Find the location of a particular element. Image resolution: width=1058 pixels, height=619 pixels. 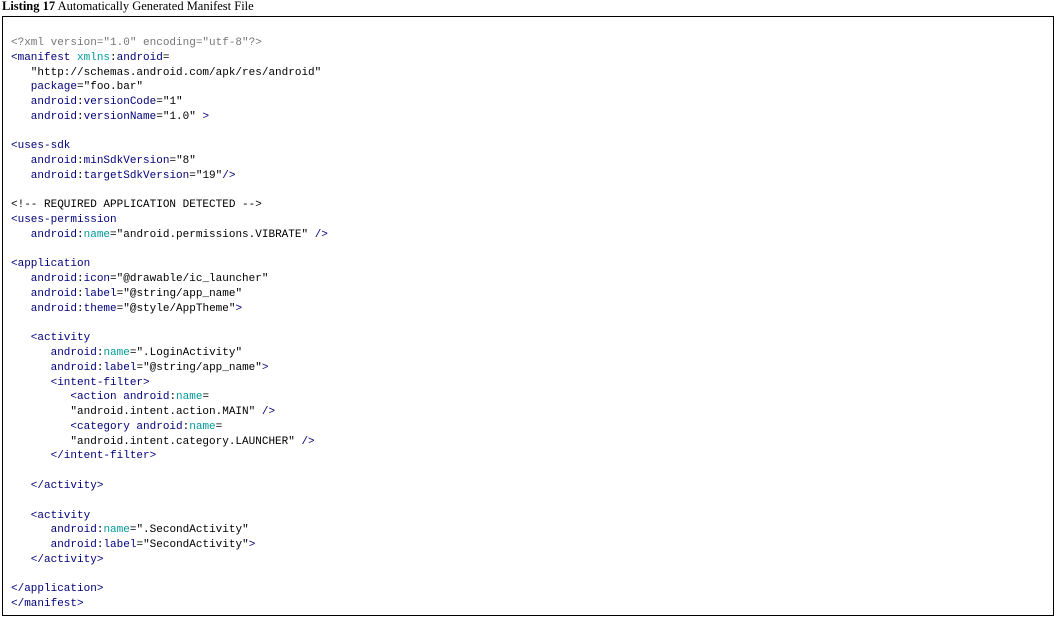

code-line: "android.intent.action.MAIN" /> is located at coordinates (169, 412).